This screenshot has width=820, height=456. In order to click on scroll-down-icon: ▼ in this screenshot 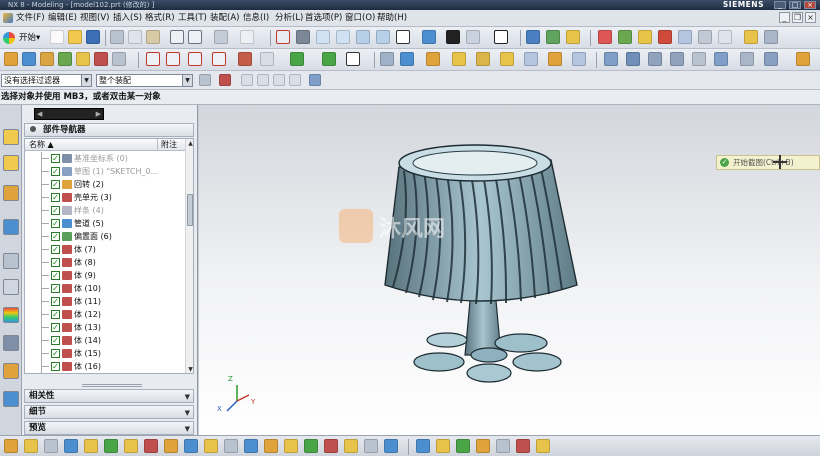, I will do `click(189, 369)`.